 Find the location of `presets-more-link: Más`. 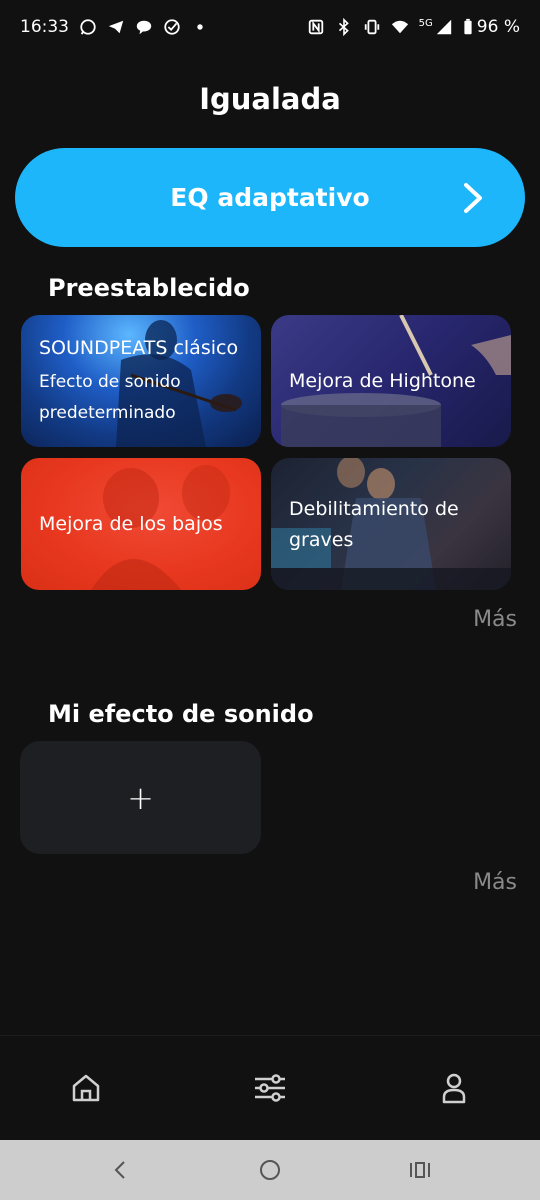

presets-more-link: Más is located at coordinates (495, 619).